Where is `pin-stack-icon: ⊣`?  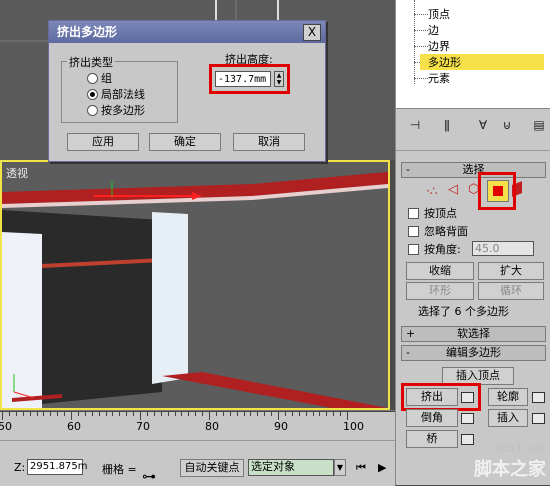
pin-stack-icon: ⊣ is located at coordinates (415, 125).